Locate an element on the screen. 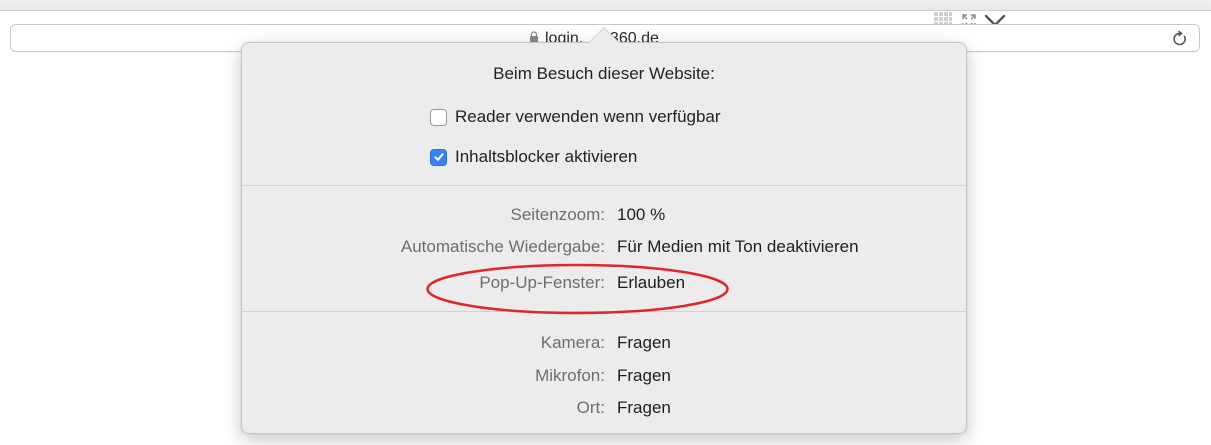  setting-row-microphone: Mikrofon: Fragen is located at coordinates (604, 379).